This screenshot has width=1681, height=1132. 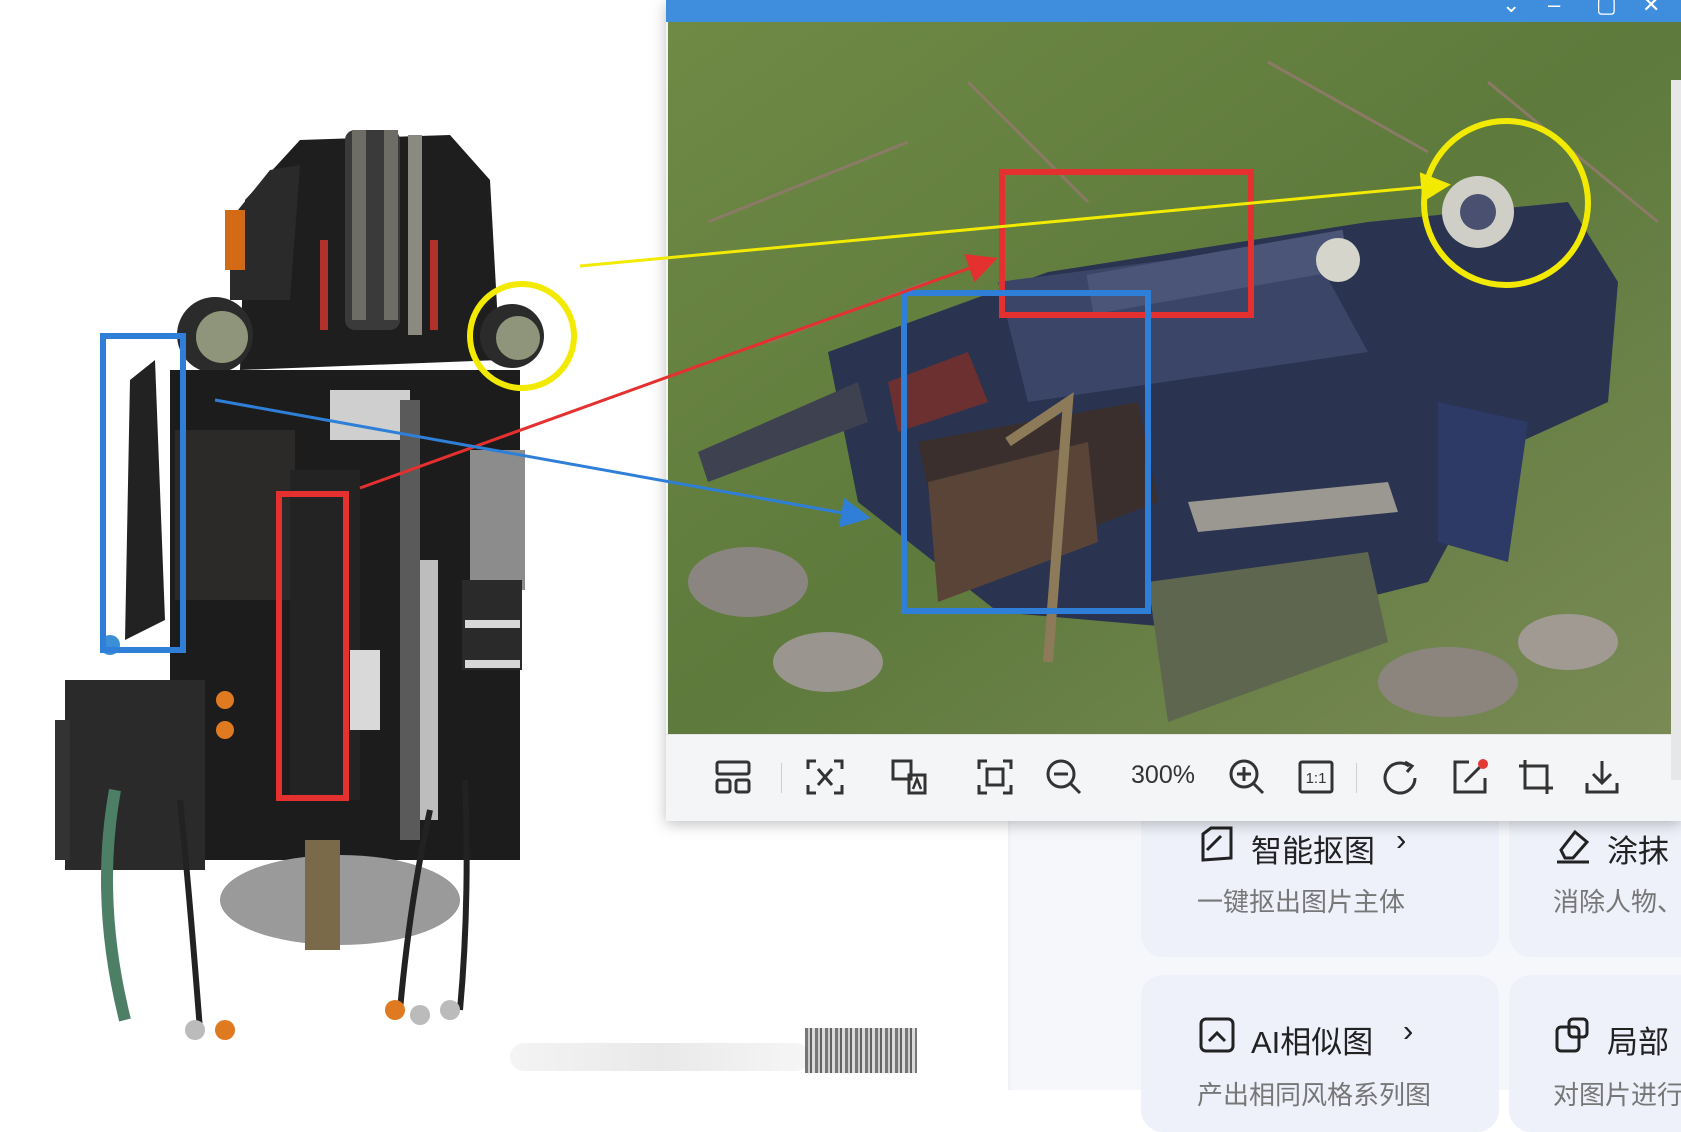 I want to click on viewer-toolbar: 300% 1:1, so click(x=1173, y=777).